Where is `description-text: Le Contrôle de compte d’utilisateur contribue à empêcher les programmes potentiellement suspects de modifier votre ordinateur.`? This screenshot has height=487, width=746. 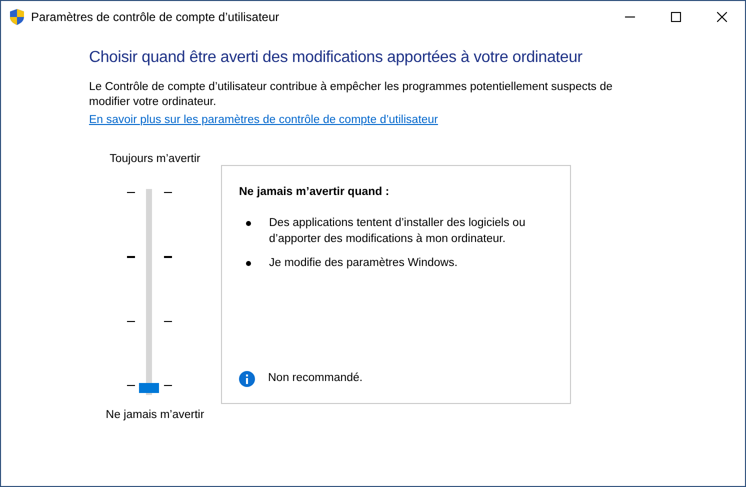 description-text: Le Contrôle de compte d’utilisateur contribue à empêcher les programmes potentiellement suspects de modifier votre ordinateur. is located at coordinates (351, 95).